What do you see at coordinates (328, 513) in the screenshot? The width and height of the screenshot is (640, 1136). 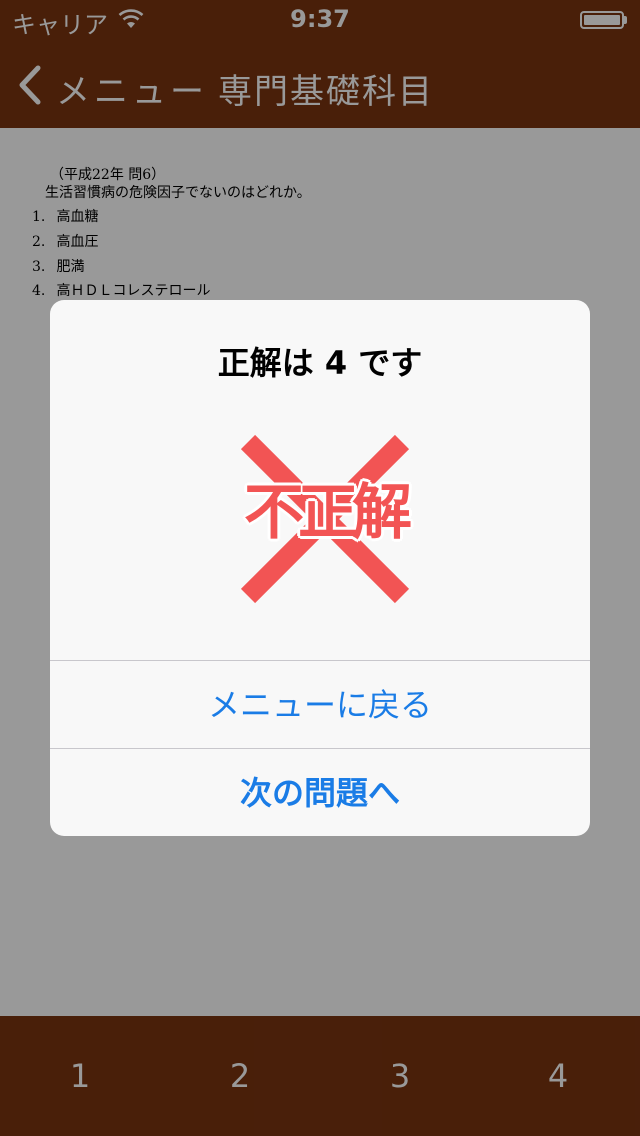 I see `incorrect-label: 不正解` at bounding box center [328, 513].